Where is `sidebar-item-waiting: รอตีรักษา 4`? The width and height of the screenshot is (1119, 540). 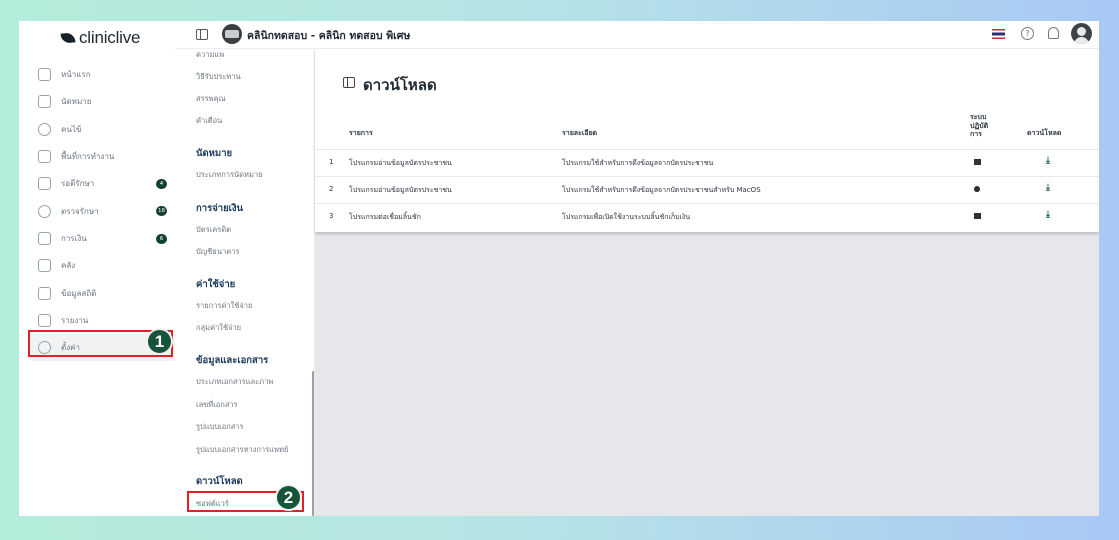
sidebar-item-waiting: รอตีรักษา 4 is located at coordinates (102, 183).